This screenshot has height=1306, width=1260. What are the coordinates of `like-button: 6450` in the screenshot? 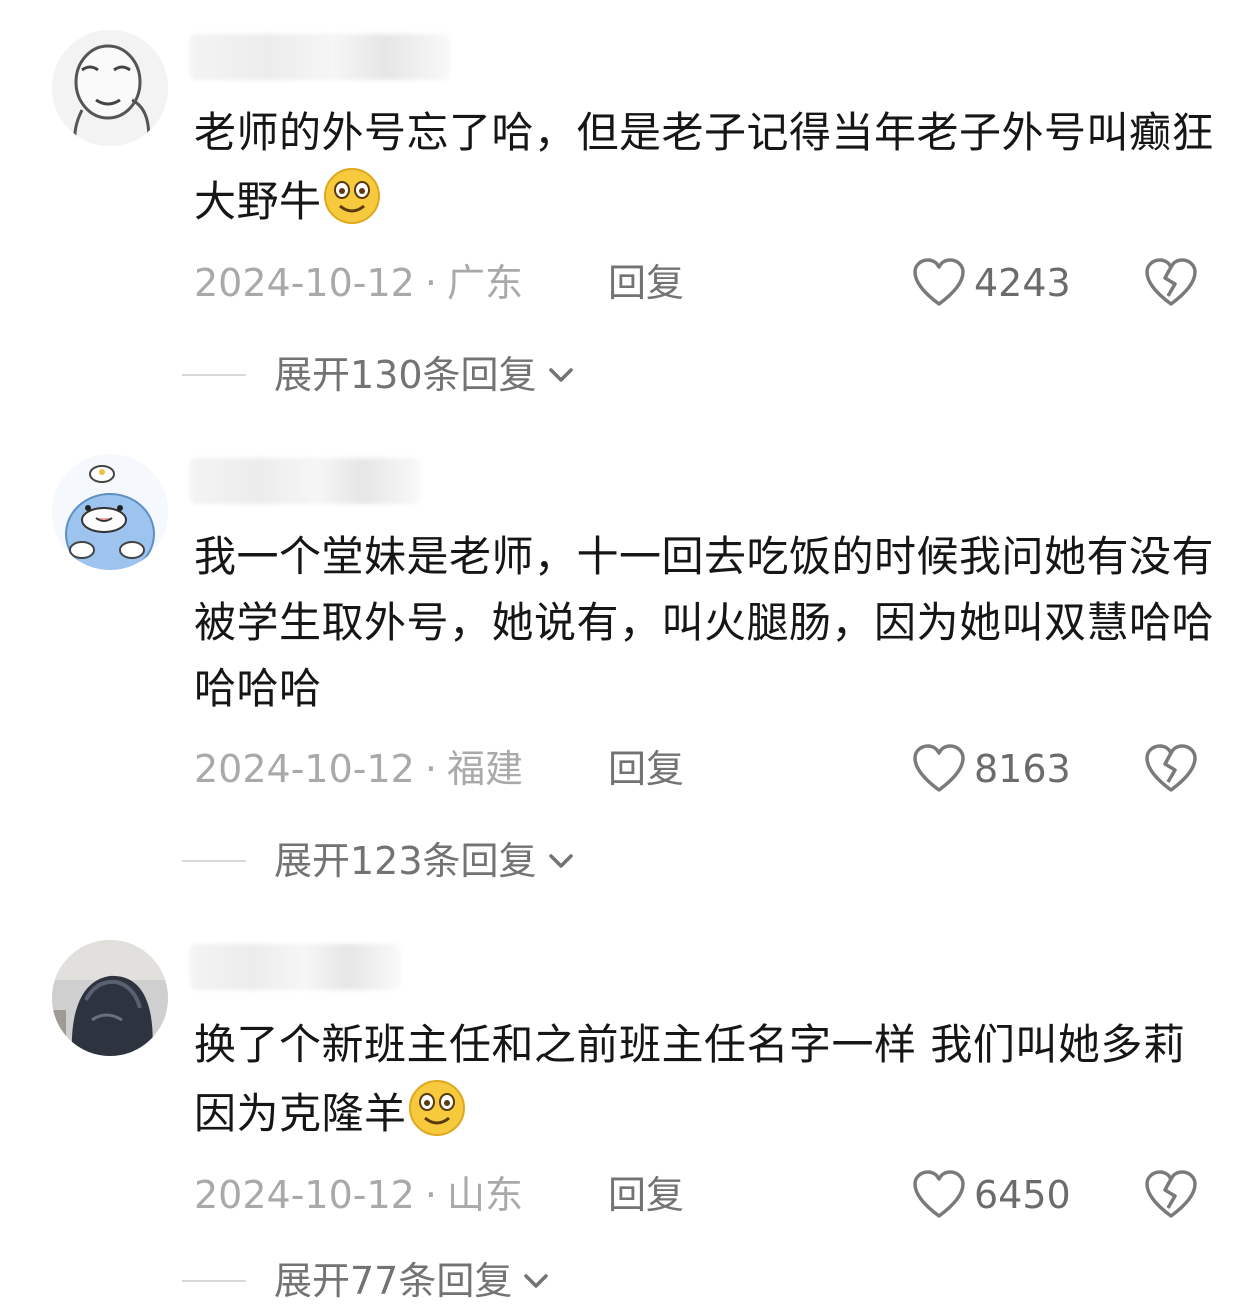 It's located at (991, 1195).